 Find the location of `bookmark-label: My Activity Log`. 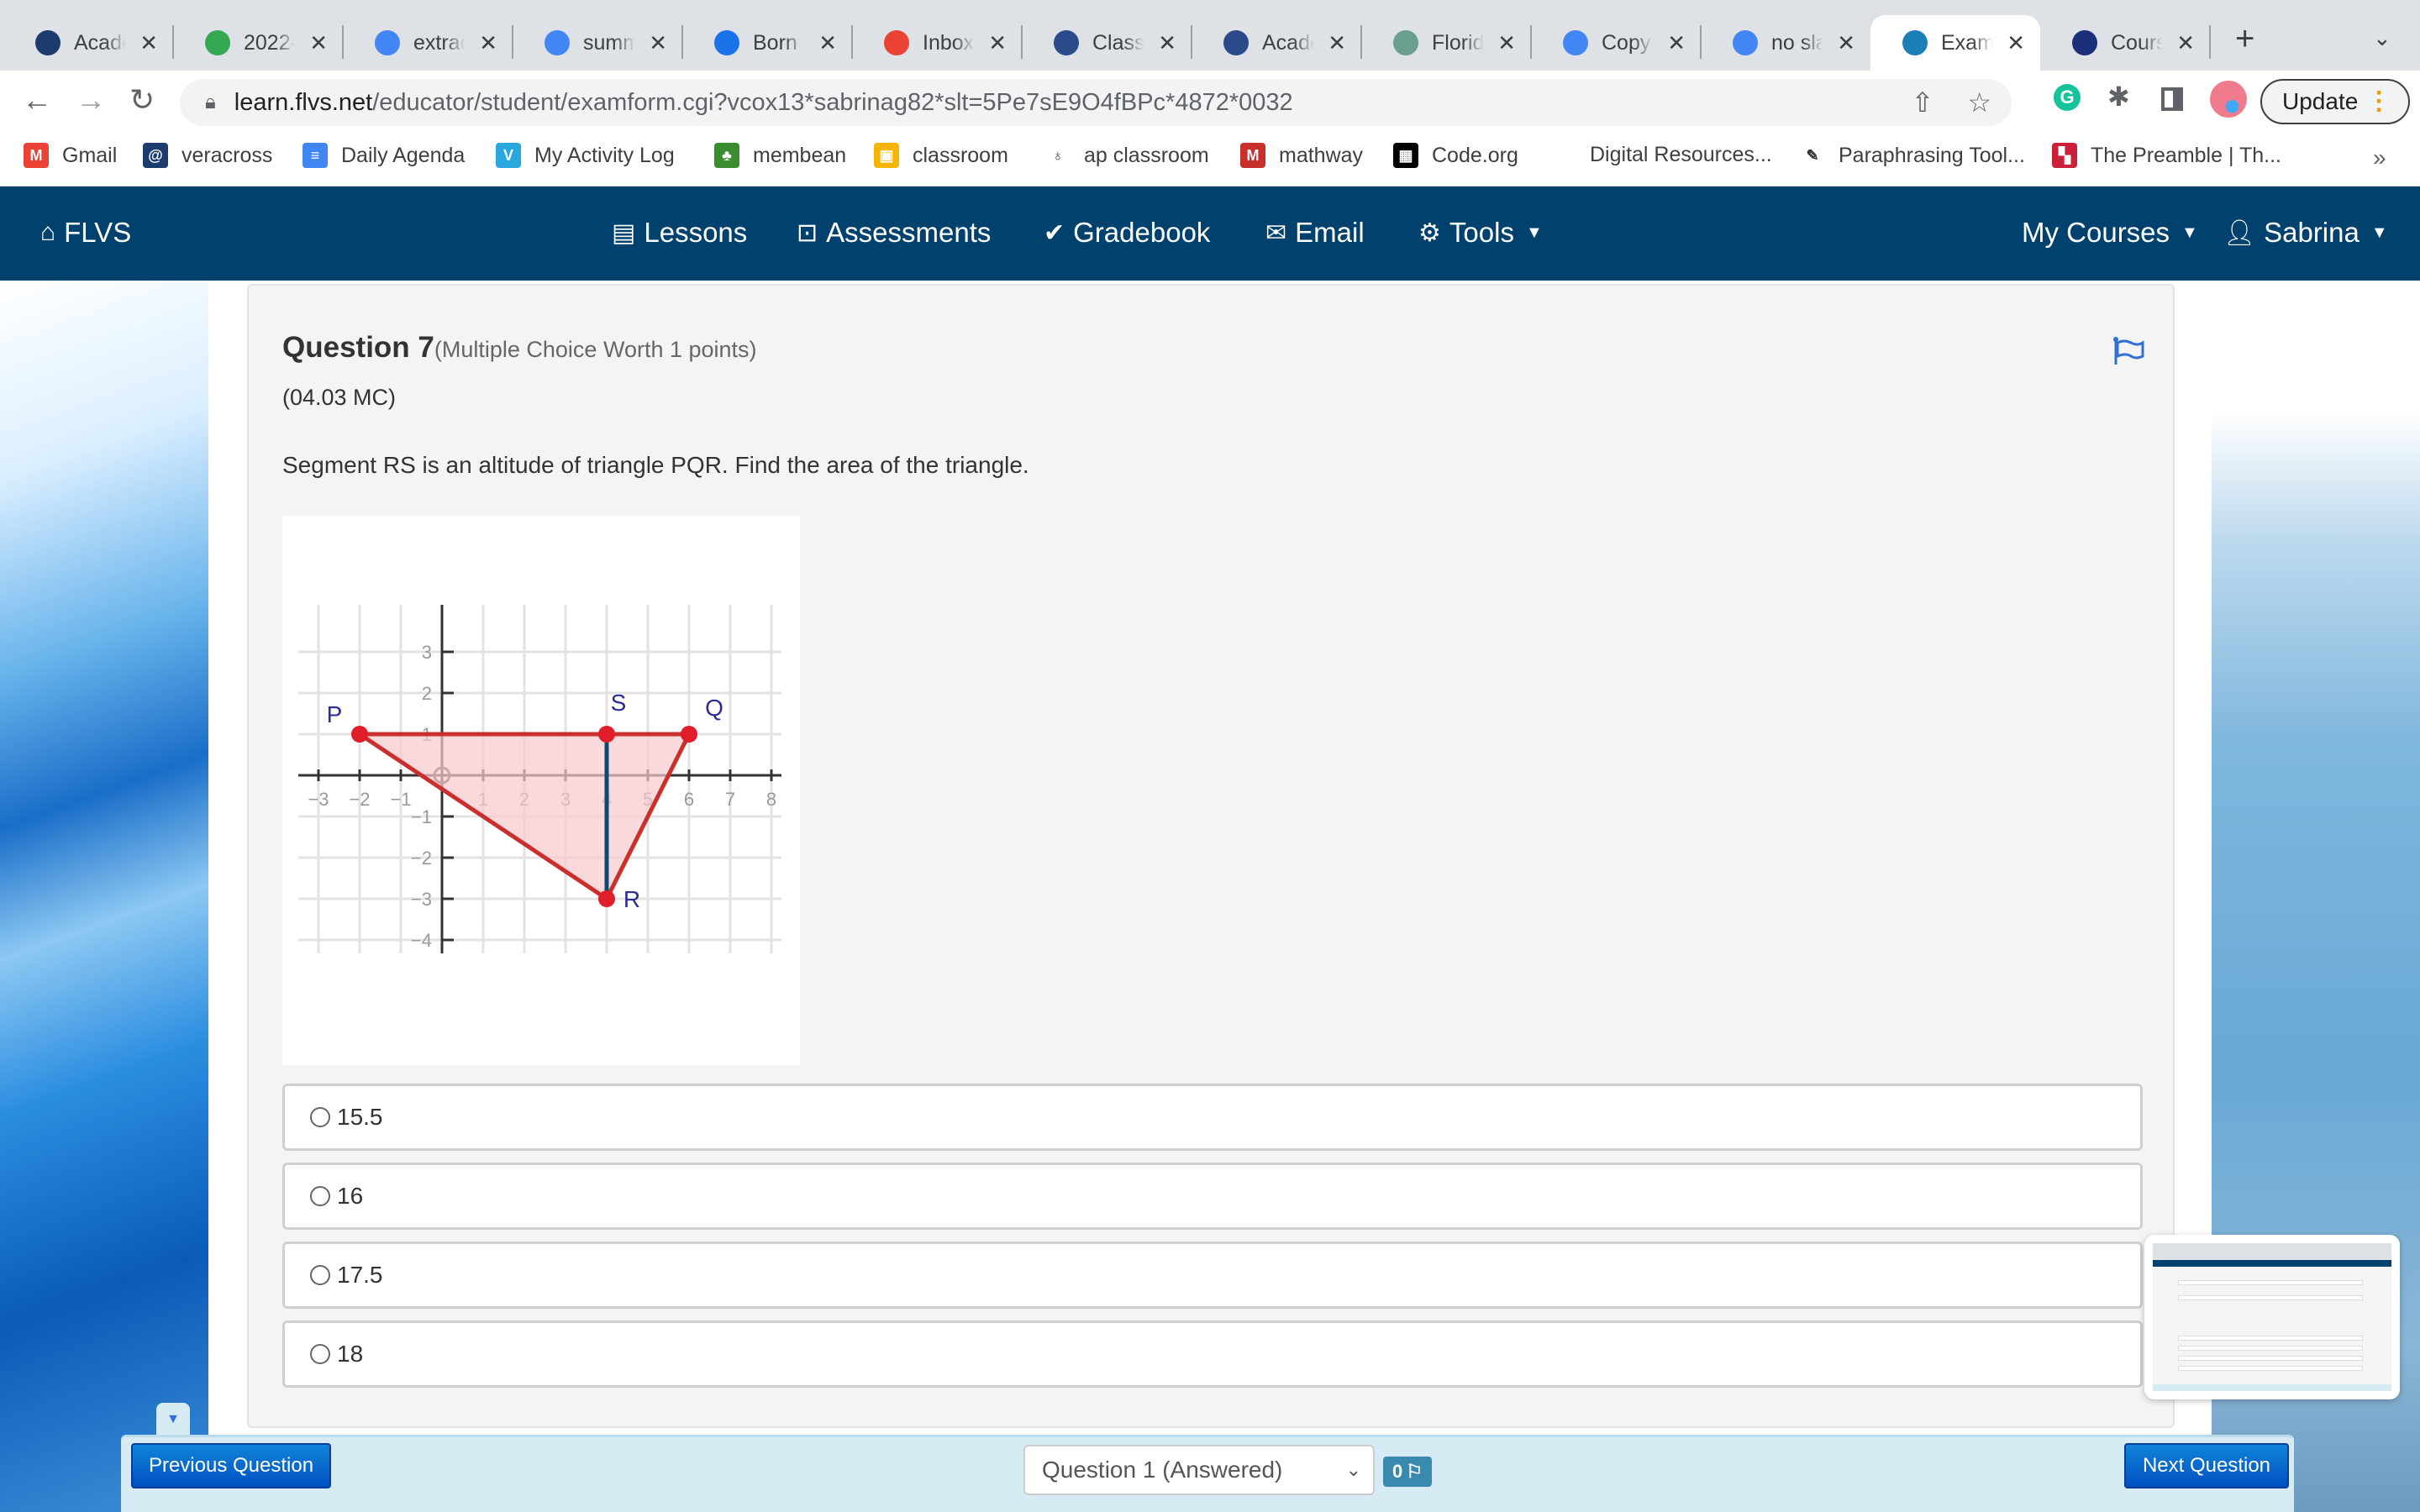

bookmark-label: My Activity Log is located at coordinates (604, 155).